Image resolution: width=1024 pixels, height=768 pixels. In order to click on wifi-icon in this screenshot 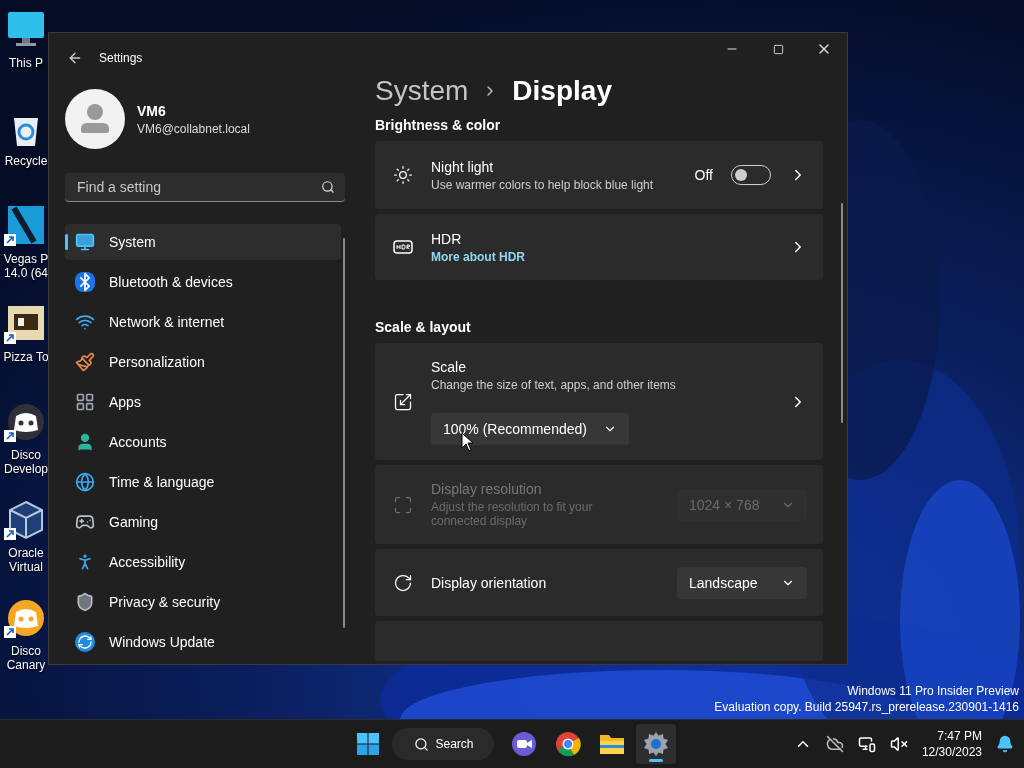, I will do `click(85, 322)`.